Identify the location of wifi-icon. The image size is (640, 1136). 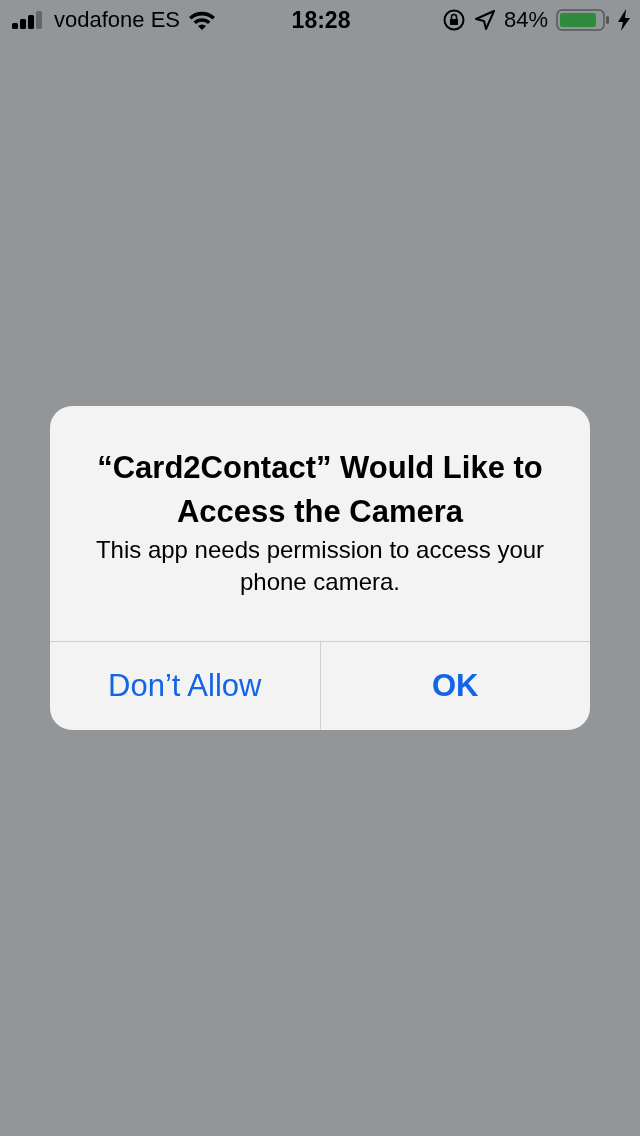
(202, 20).